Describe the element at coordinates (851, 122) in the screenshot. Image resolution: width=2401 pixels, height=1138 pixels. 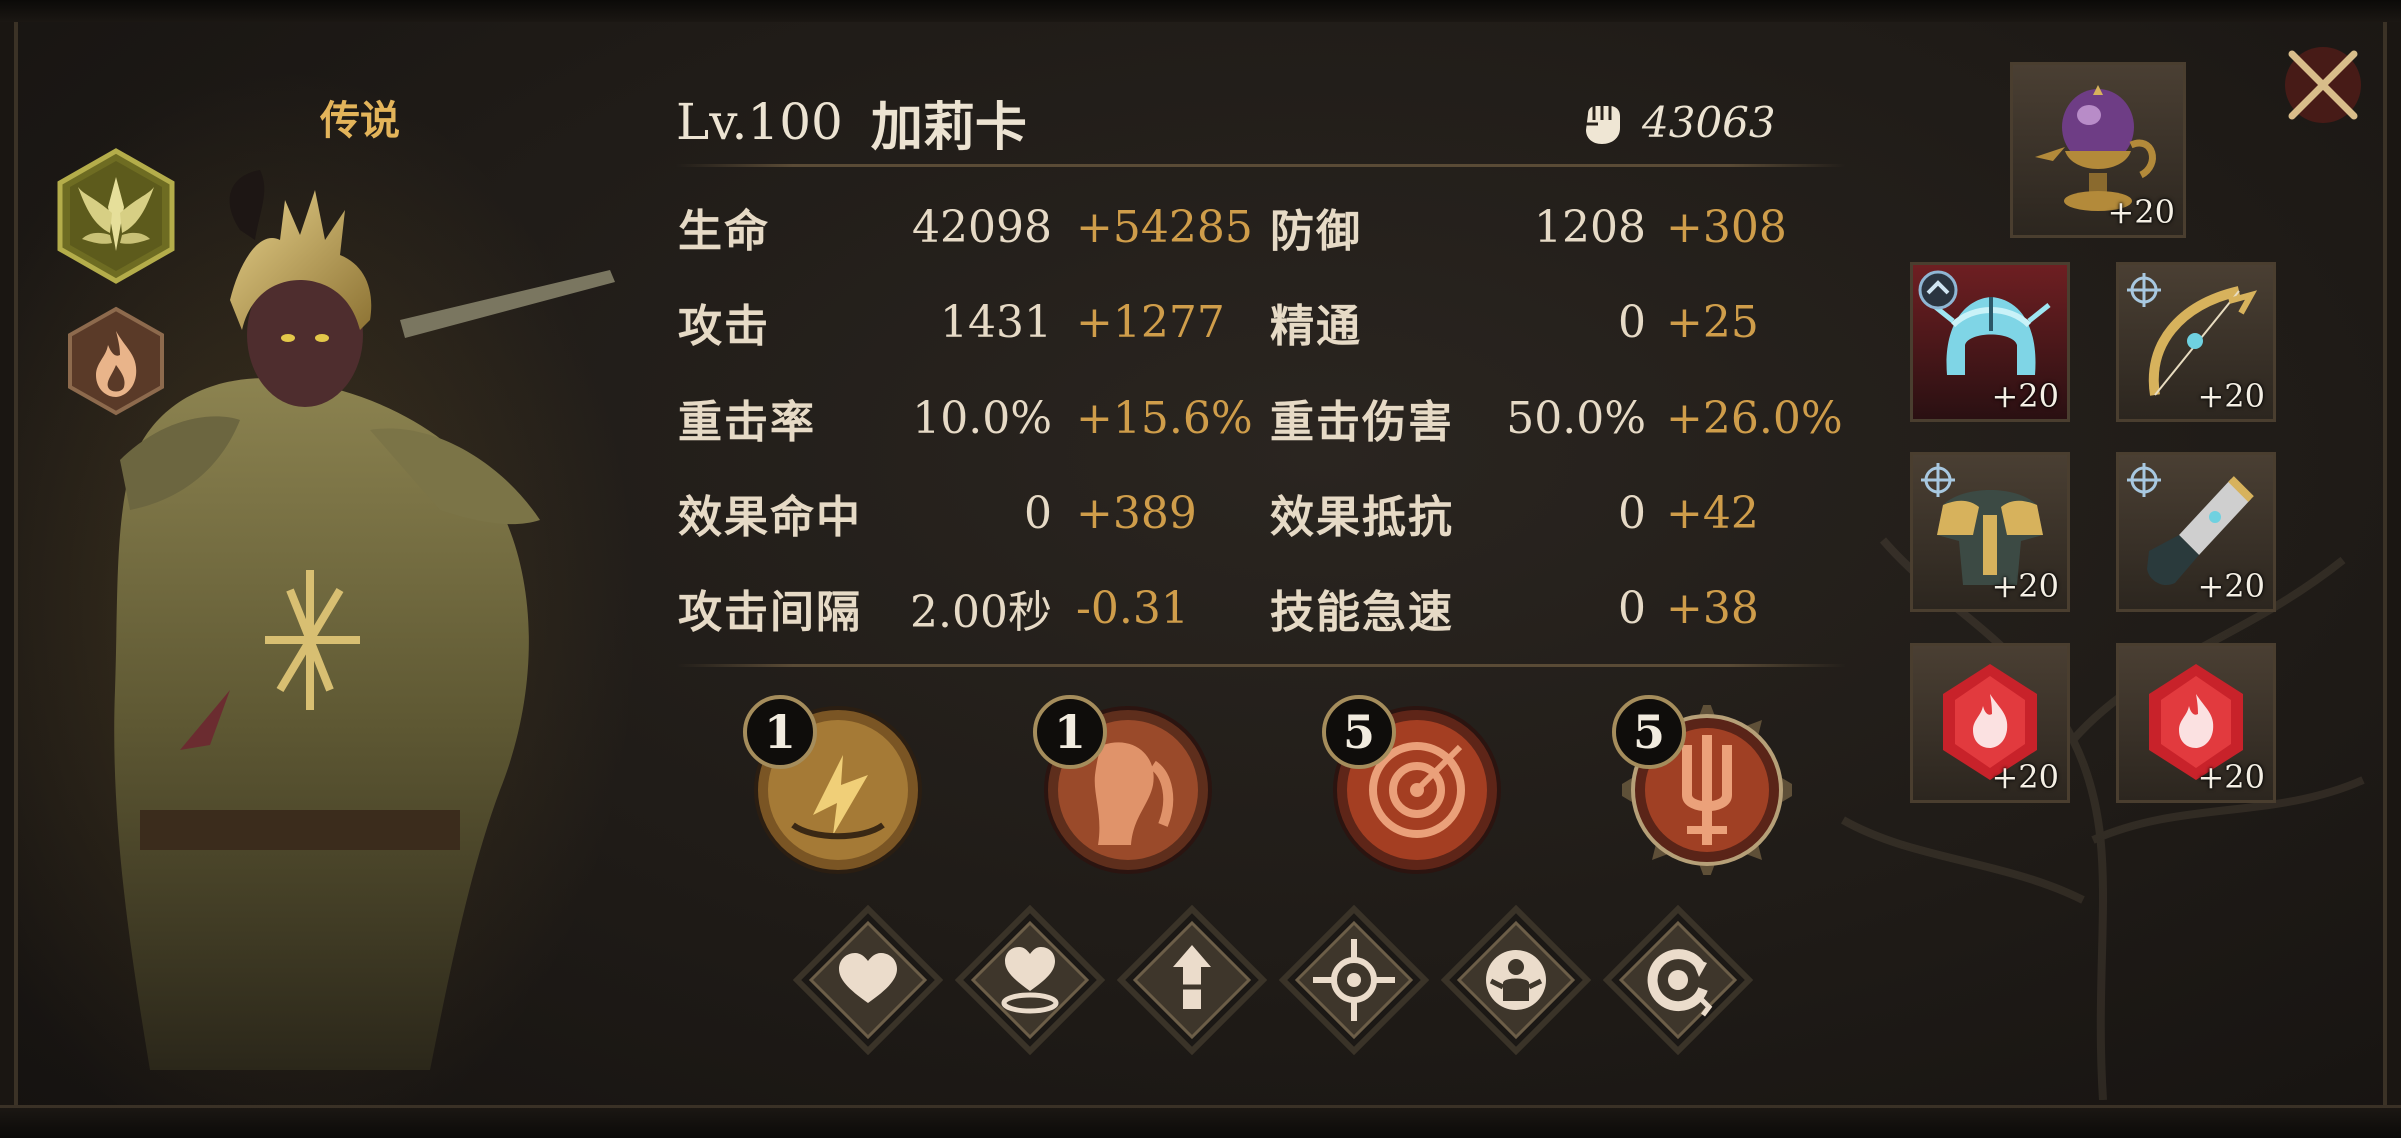
I see `hero-name-row: Lv.100 加莉卡` at that location.